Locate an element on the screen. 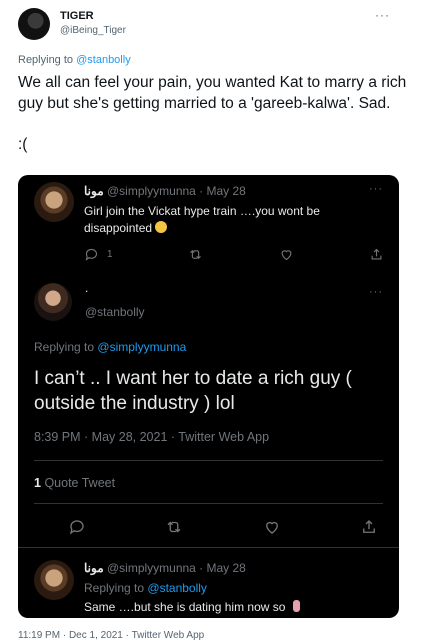 The height and width of the screenshot is (641, 432). author-name: . is located at coordinates (86, 288).